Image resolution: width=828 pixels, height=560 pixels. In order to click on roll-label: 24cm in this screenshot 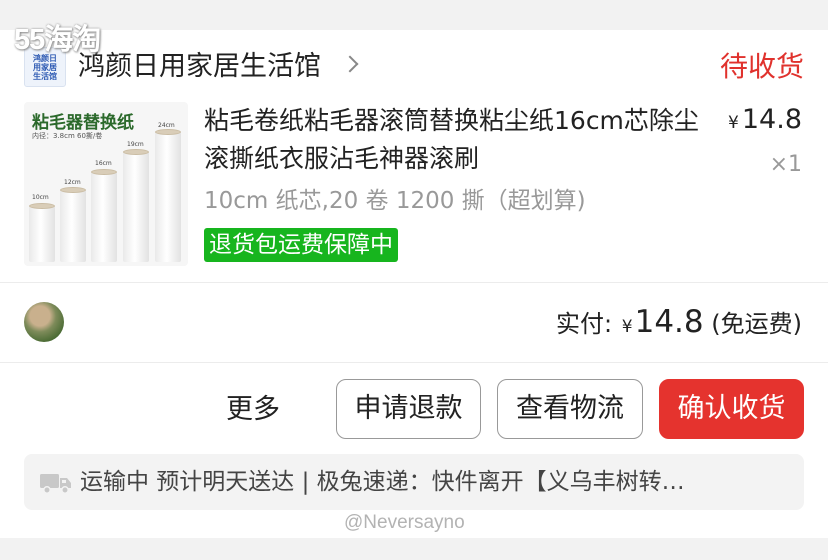, I will do `click(166, 125)`.